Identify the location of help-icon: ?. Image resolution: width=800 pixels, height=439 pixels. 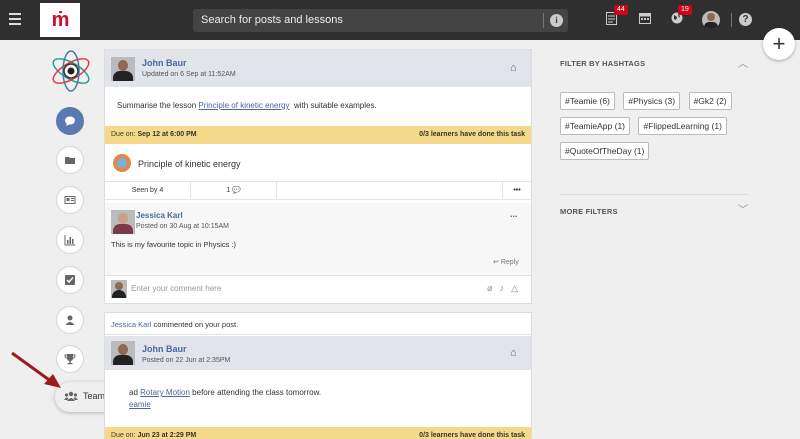
(745, 19).